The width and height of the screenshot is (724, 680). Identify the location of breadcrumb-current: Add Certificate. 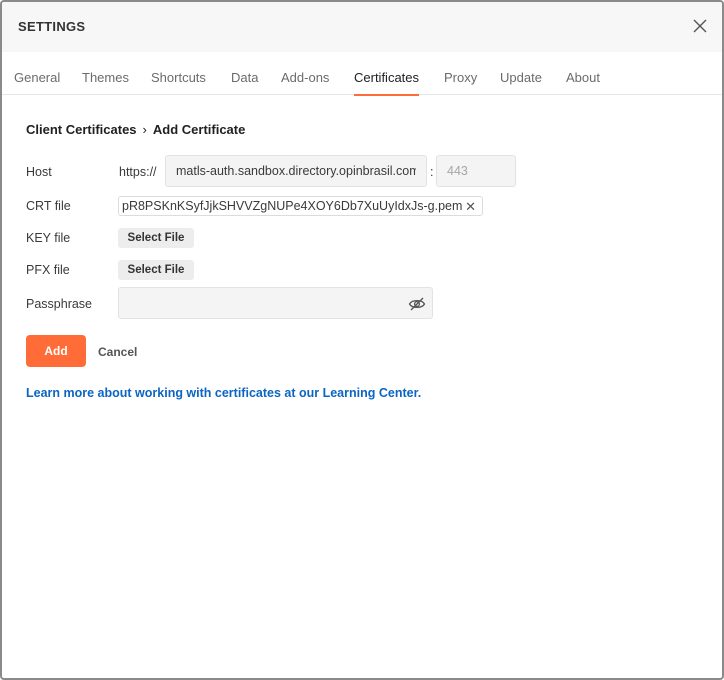
(199, 129).